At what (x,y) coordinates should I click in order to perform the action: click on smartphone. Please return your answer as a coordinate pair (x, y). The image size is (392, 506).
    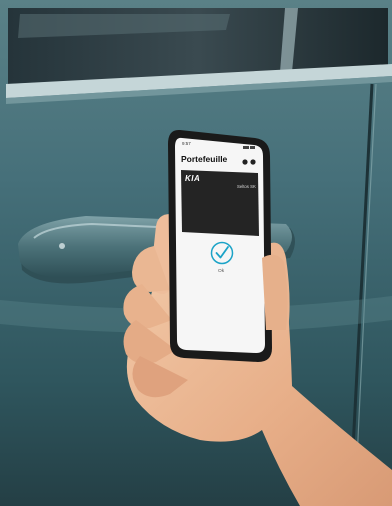
    Looking at the image, I should click on (220, 245).